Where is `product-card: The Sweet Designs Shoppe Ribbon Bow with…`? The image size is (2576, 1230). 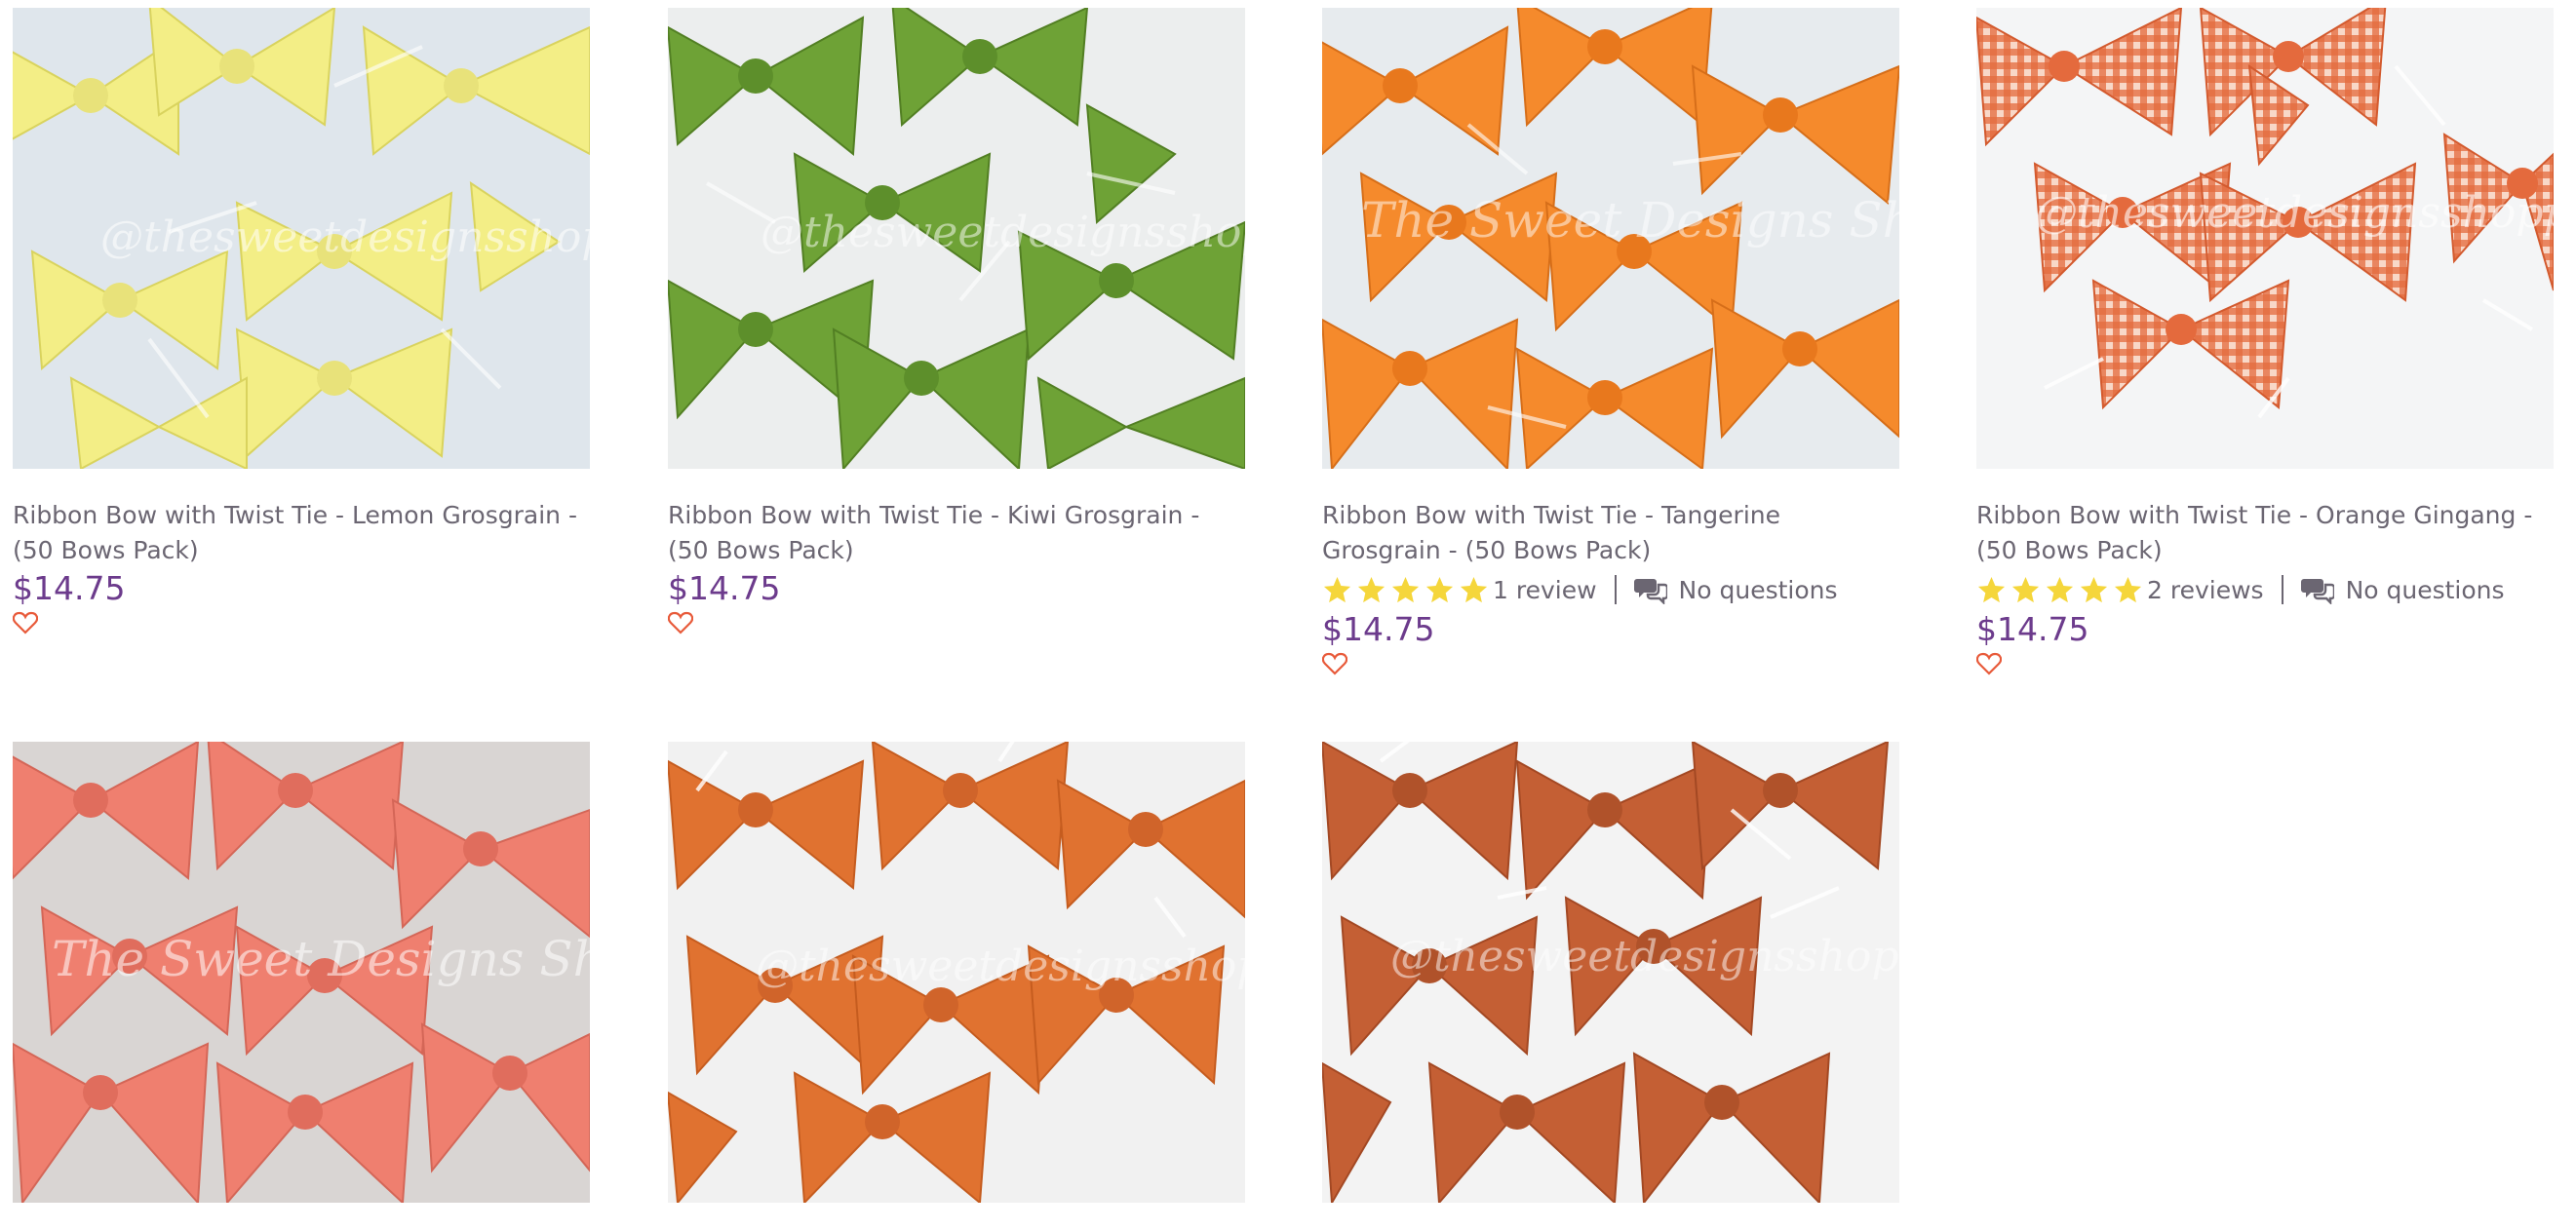
product-card: The Sweet Designs Shoppe Ribbon Bow with… is located at coordinates (1610, 342).